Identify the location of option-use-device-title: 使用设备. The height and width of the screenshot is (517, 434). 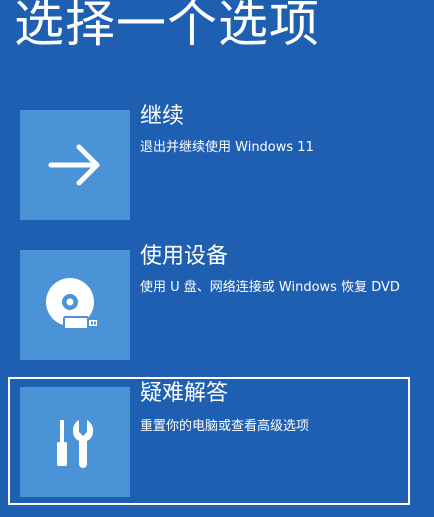
(184, 256).